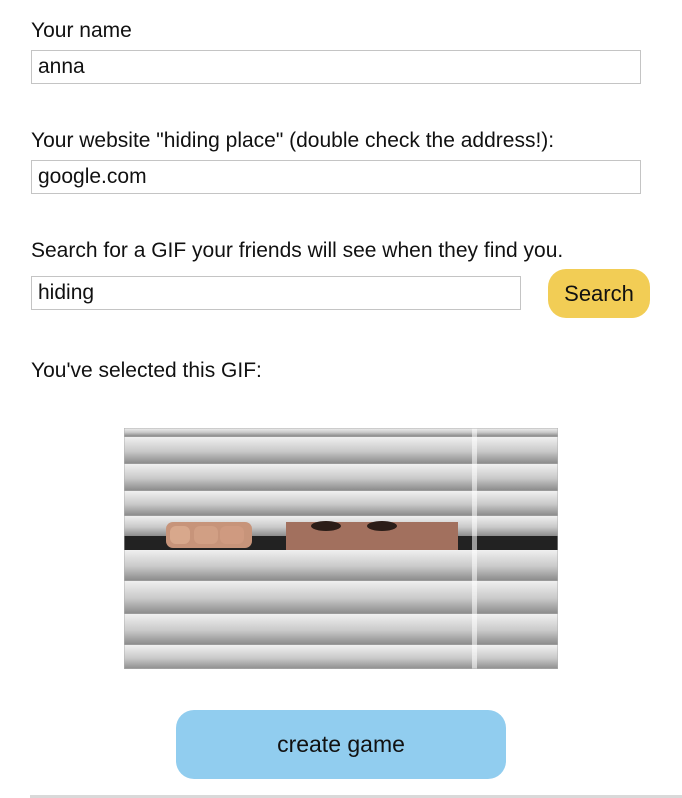 The width and height of the screenshot is (682, 798). What do you see at coordinates (341, 744) in the screenshot?
I see `create-game-button: create game` at bounding box center [341, 744].